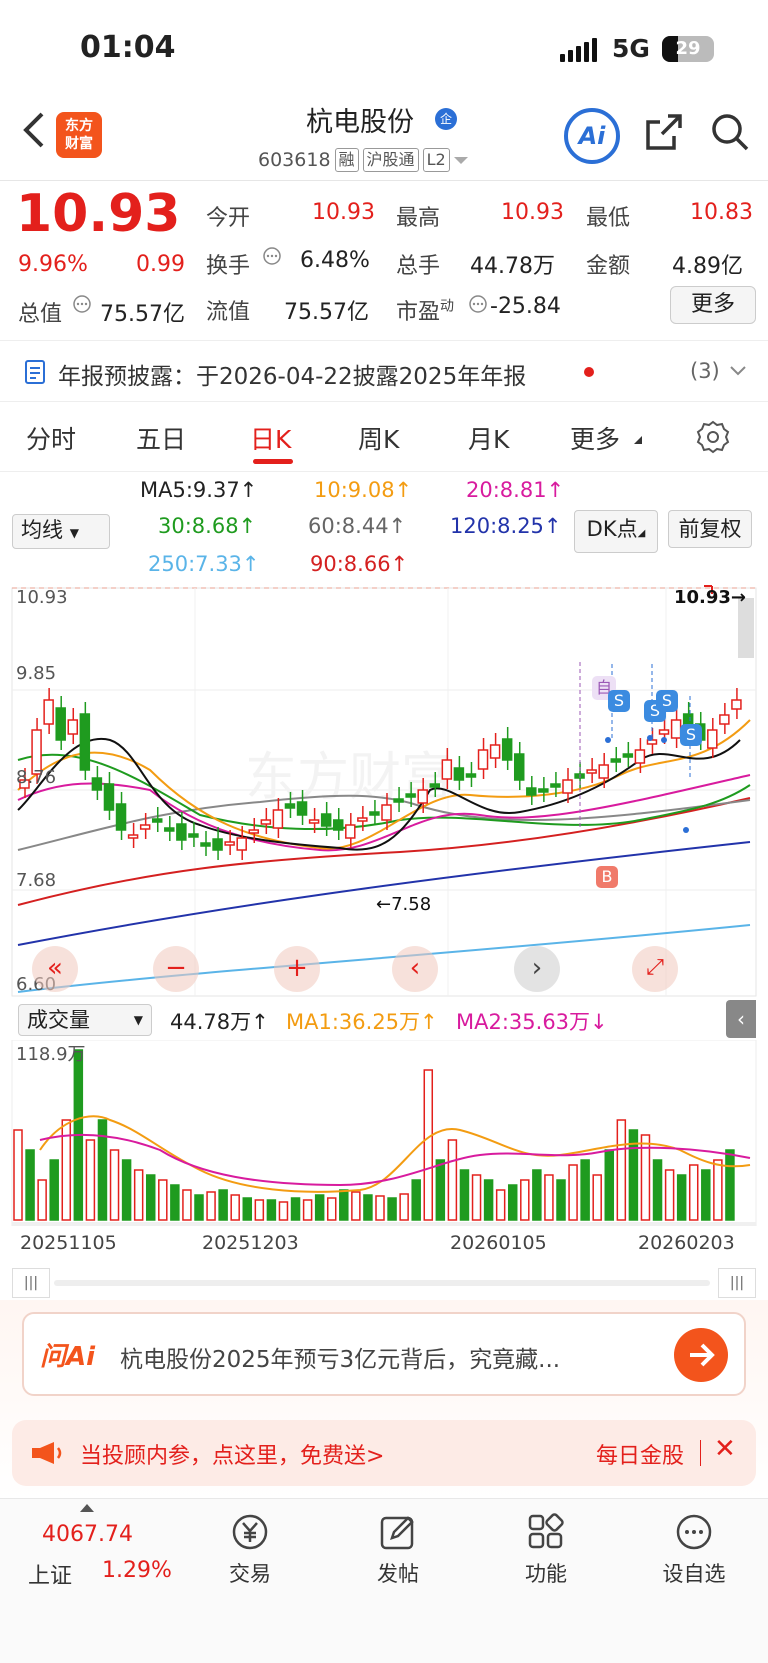 This screenshot has height=1663, width=768. What do you see at coordinates (725, 1449) in the screenshot?
I see `close-icon: ✕` at bounding box center [725, 1449].